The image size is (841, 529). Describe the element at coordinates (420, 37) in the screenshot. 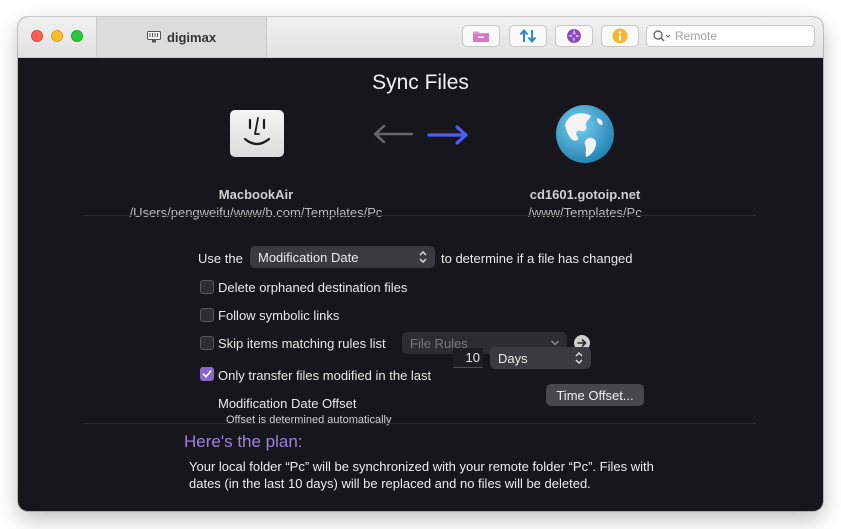

I see `title-bar: digimax` at that location.